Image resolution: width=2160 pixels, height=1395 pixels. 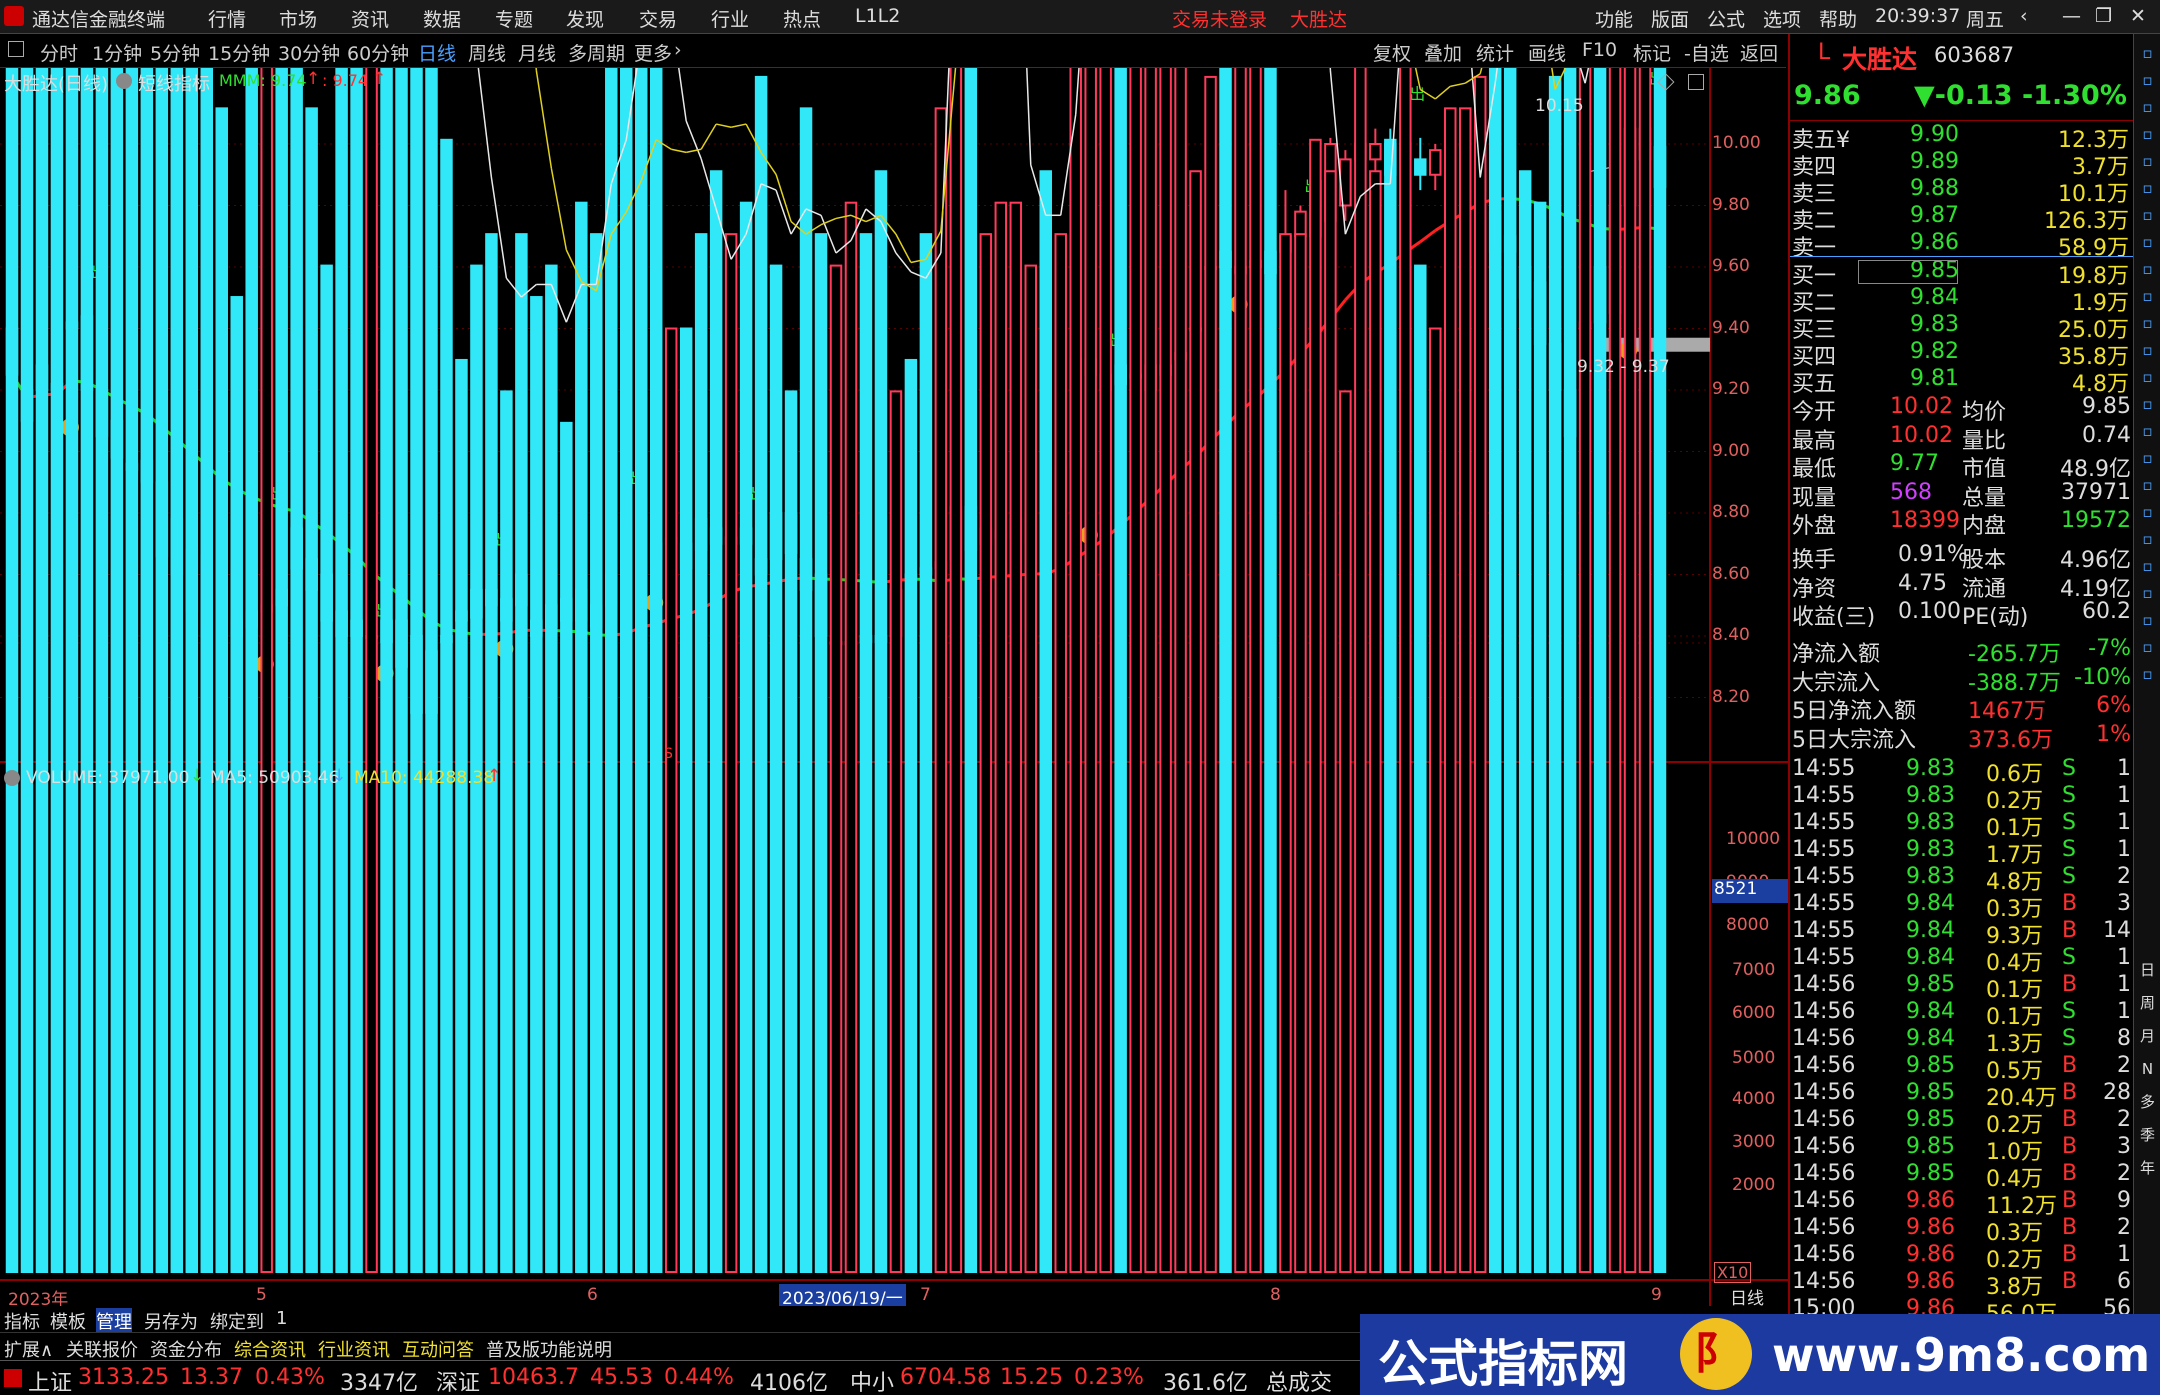 What do you see at coordinates (171, 1321) in the screenshot?
I see `tab-lingcunwei: 另存为` at bounding box center [171, 1321].